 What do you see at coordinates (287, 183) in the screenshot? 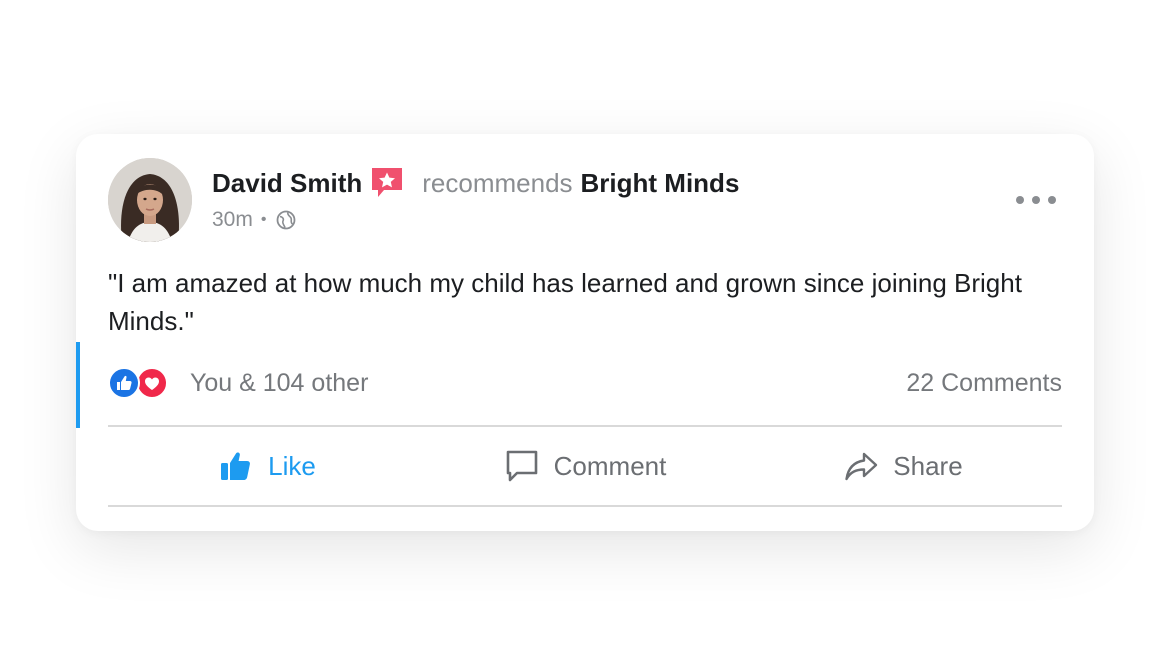
I see `author-name: David Smith` at bounding box center [287, 183].